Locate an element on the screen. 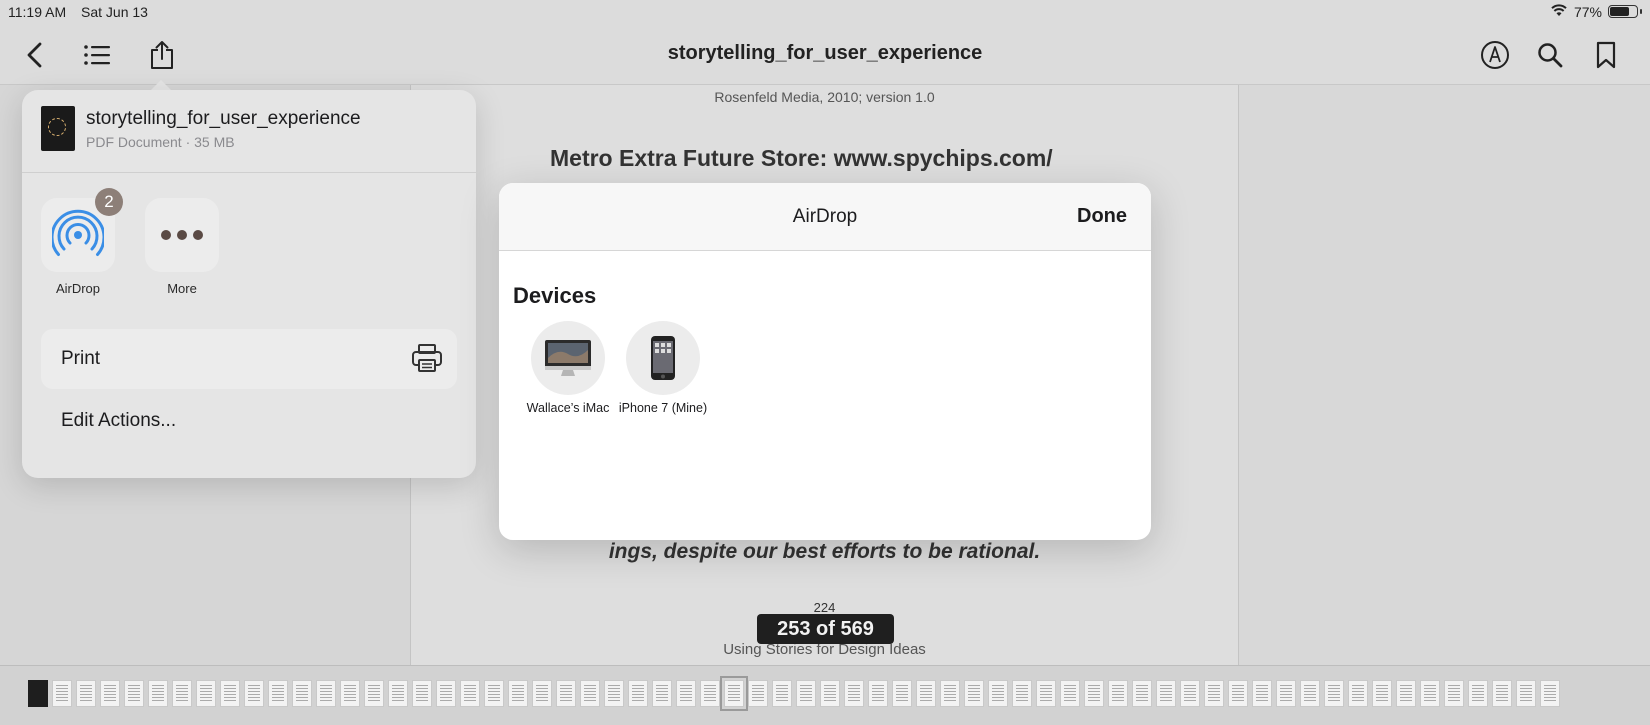 This screenshot has width=1650, height=725. battery-level-fill is located at coordinates (1620, 11).